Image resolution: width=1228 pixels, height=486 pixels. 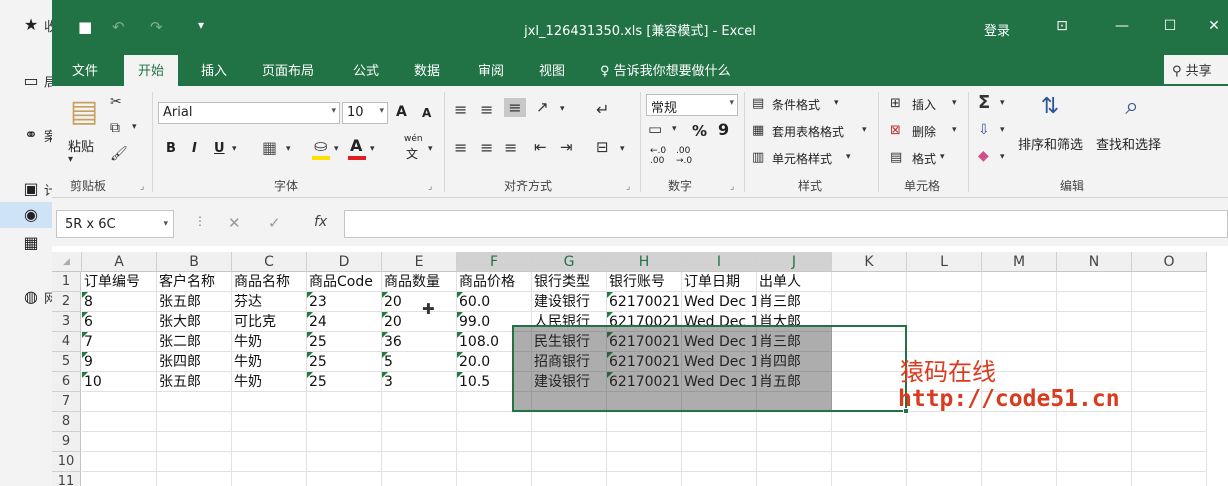 What do you see at coordinates (84, 114) in the screenshot?
I see `paste-icon: ▤` at bounding box center [84, 114].